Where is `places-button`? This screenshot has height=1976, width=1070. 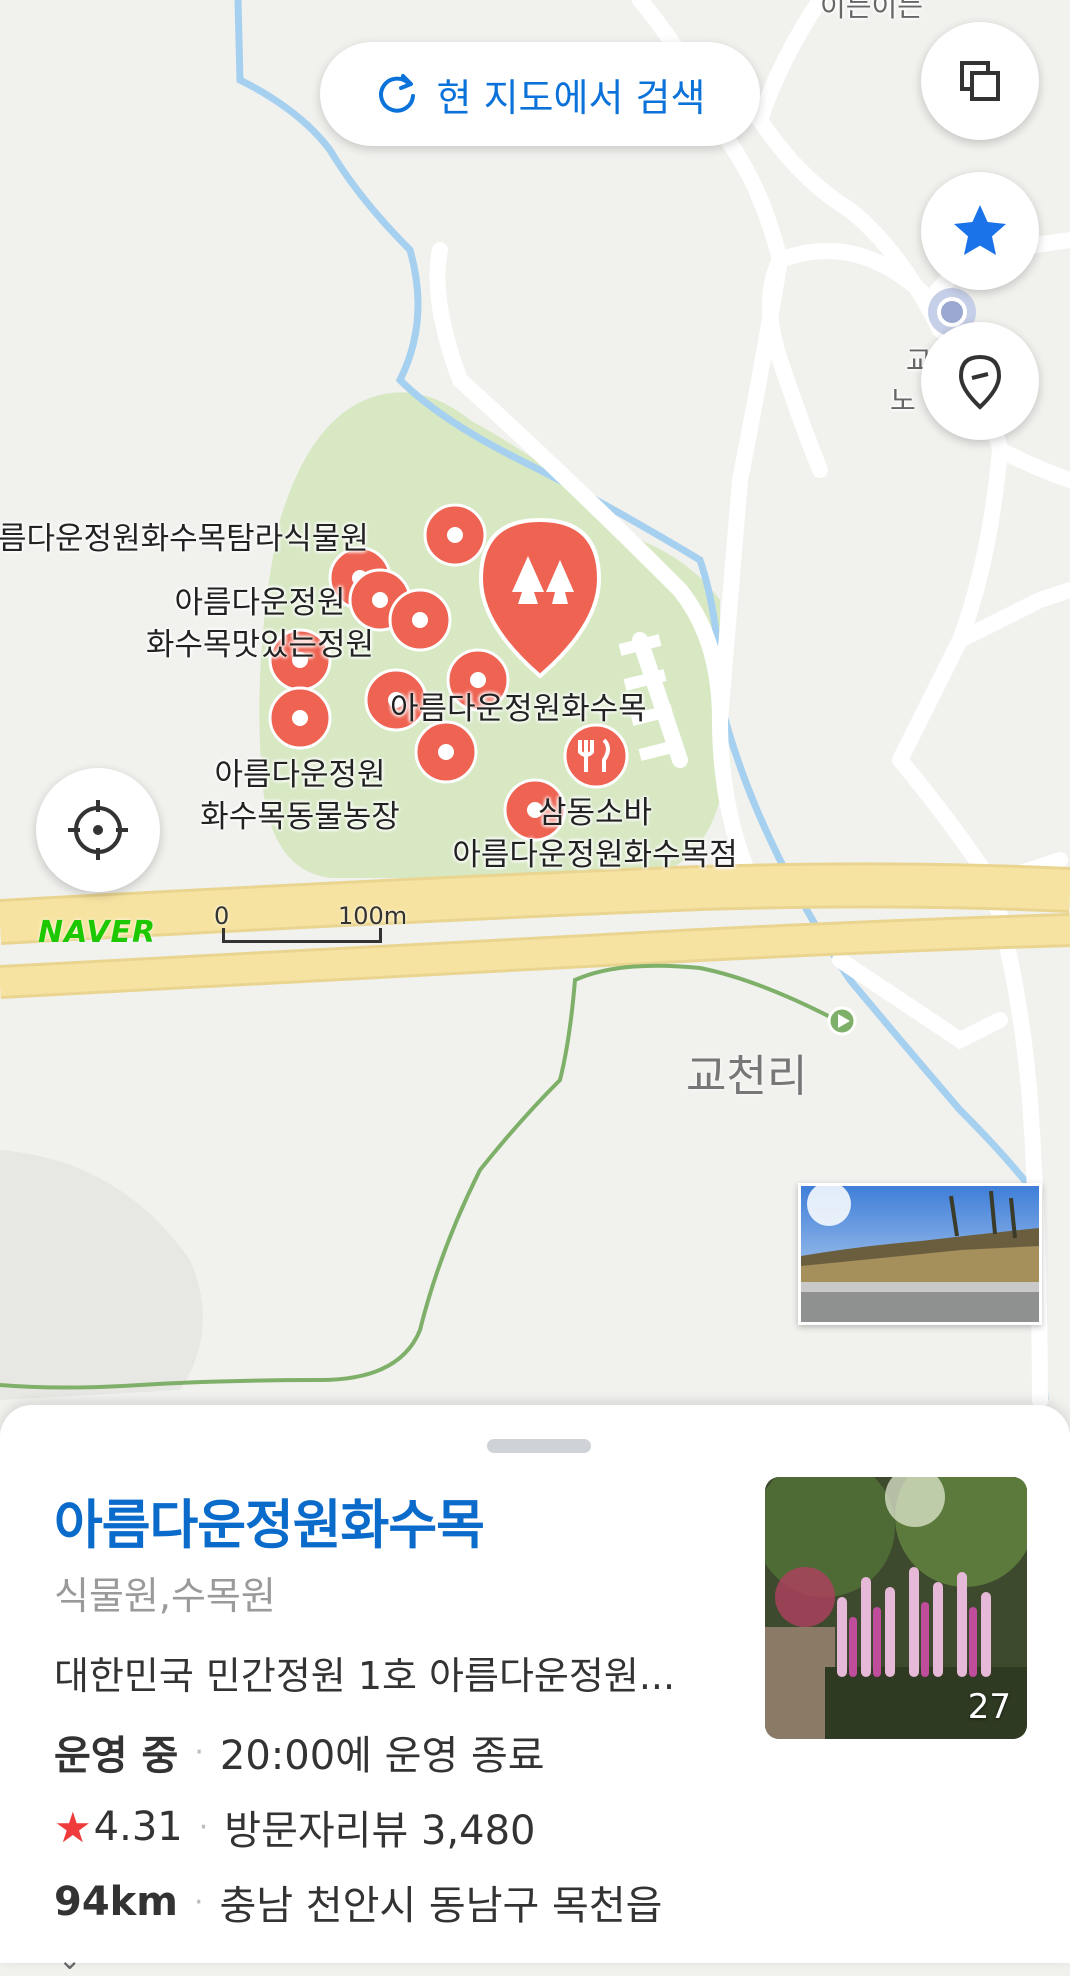
places-button is located at coordinates (980, 381).